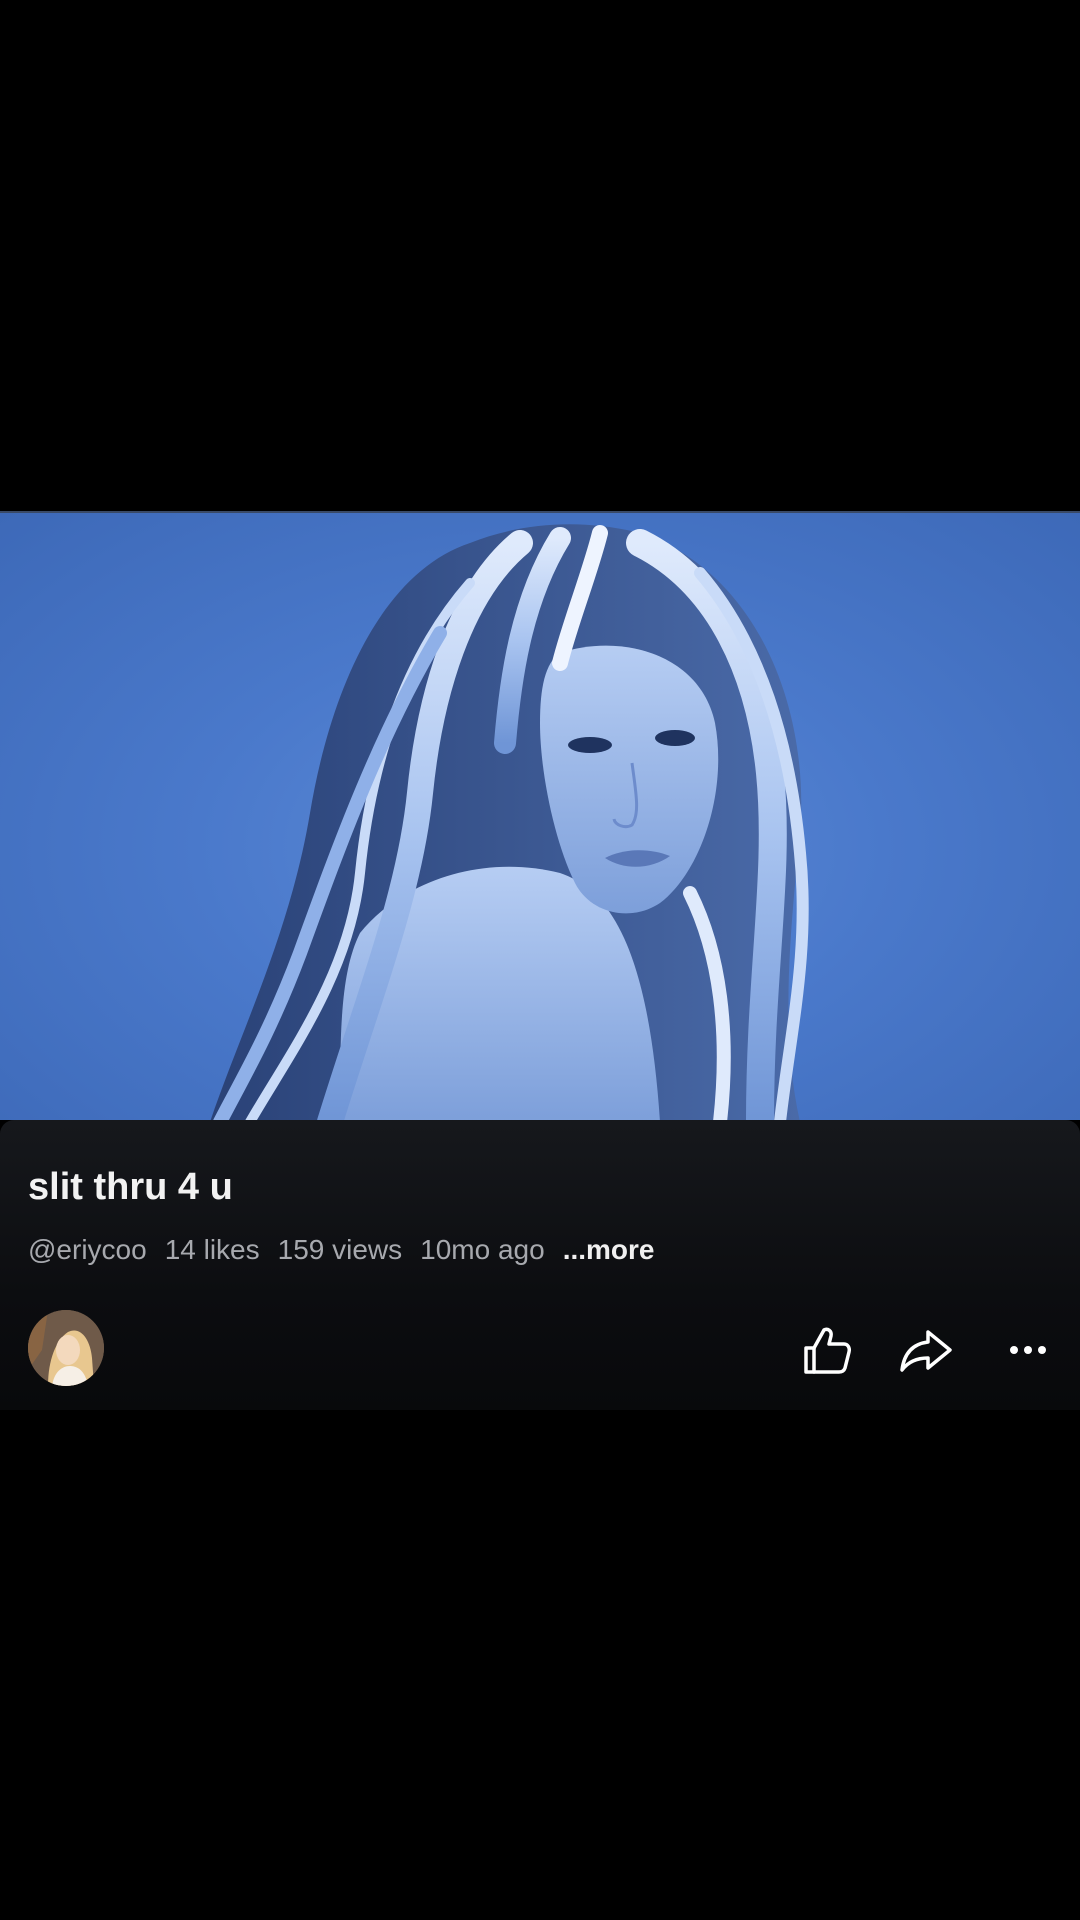 This screenshot has width=1080, height=1920. What do you see at coordinates (609, 1250) in the screenshot?
I see `expand-description-link: ...more` at bounding box center [609, 1250].